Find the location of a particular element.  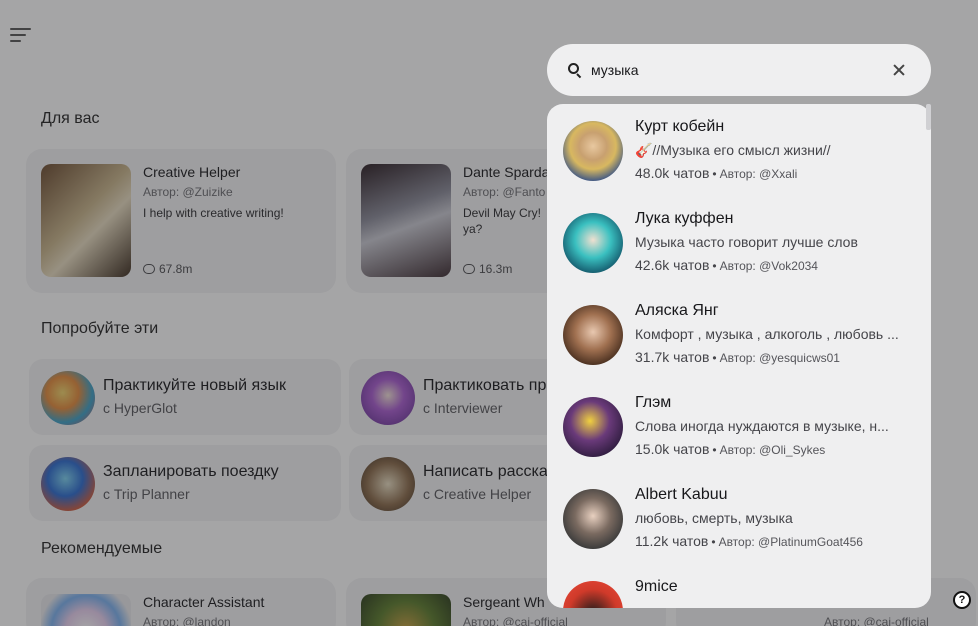

help-icon: ? is located at coordinates (962, 600).